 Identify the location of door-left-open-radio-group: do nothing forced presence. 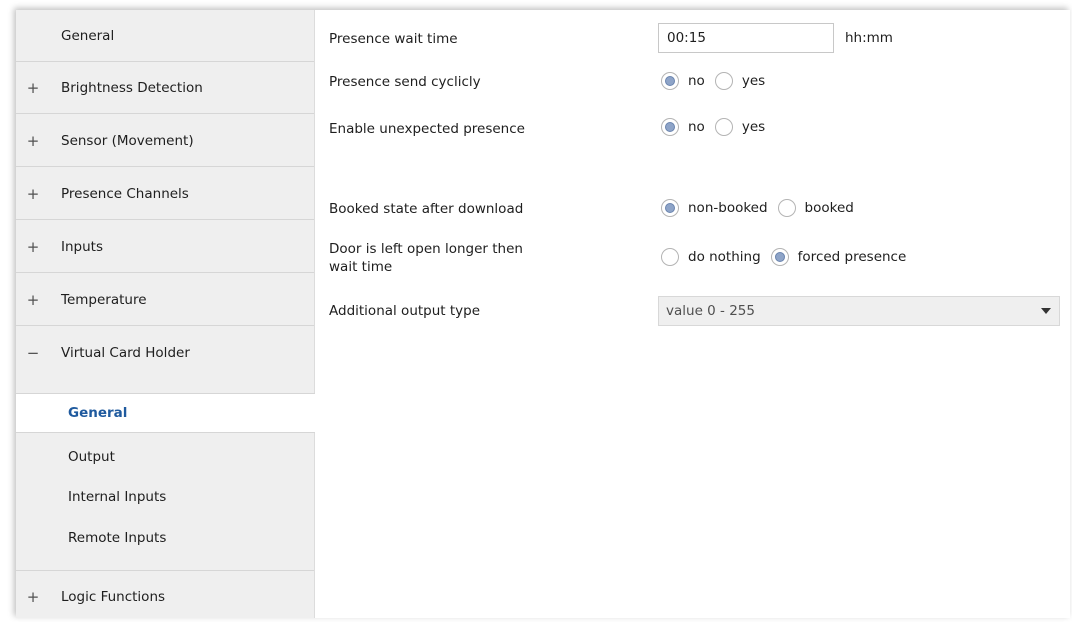
(788, 257).